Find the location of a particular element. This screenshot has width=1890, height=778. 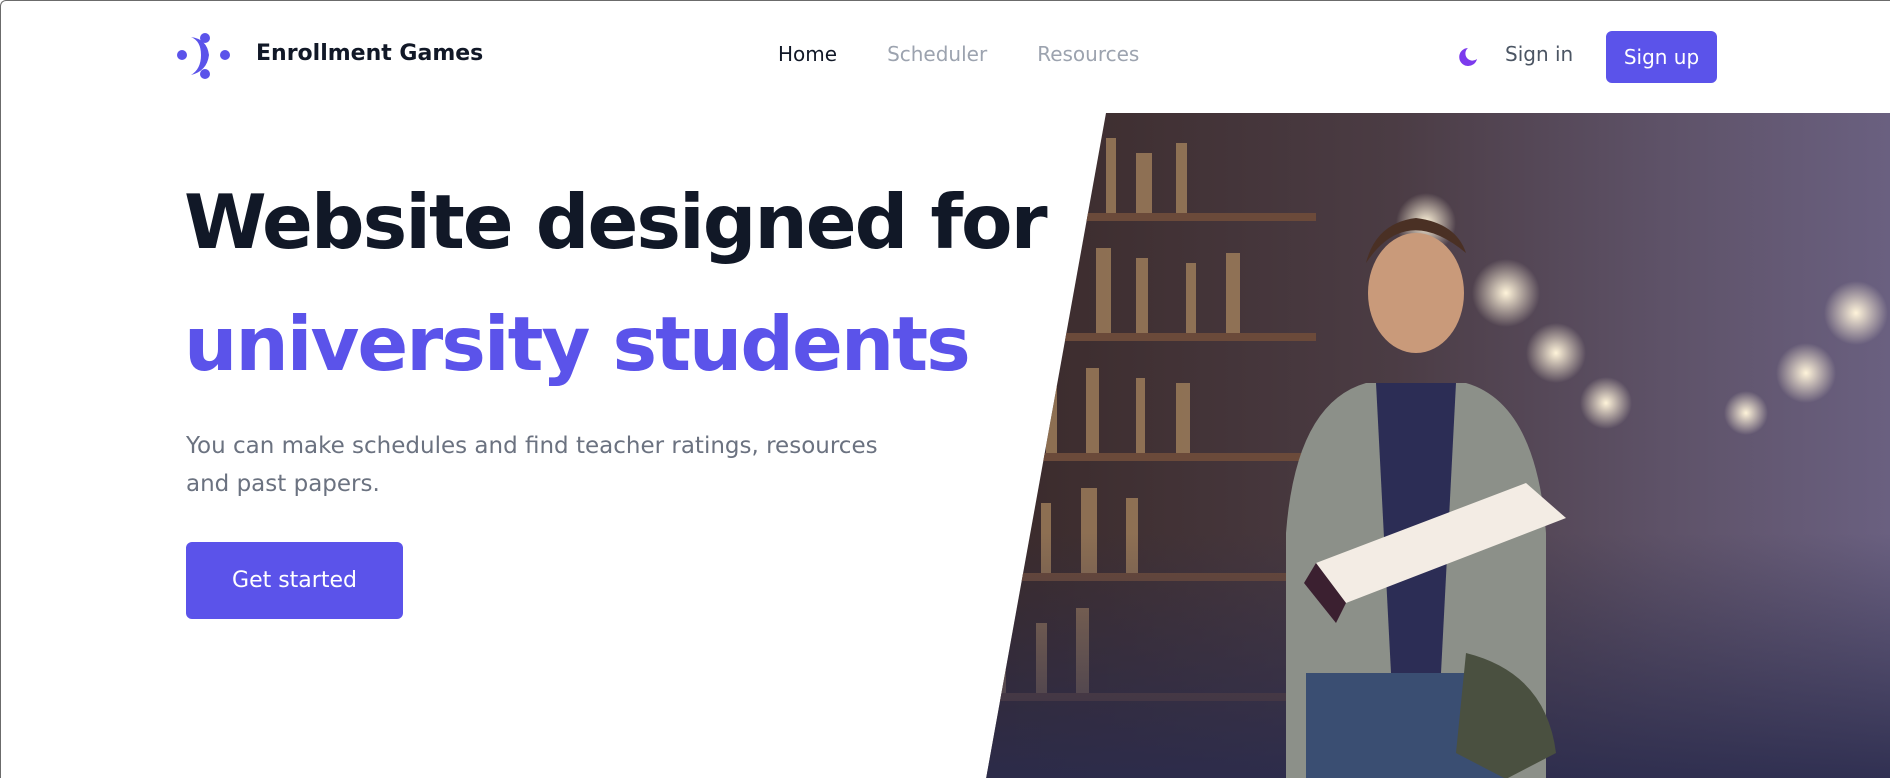

hero-title-line-2: university students is located at coordinates (577, 344).